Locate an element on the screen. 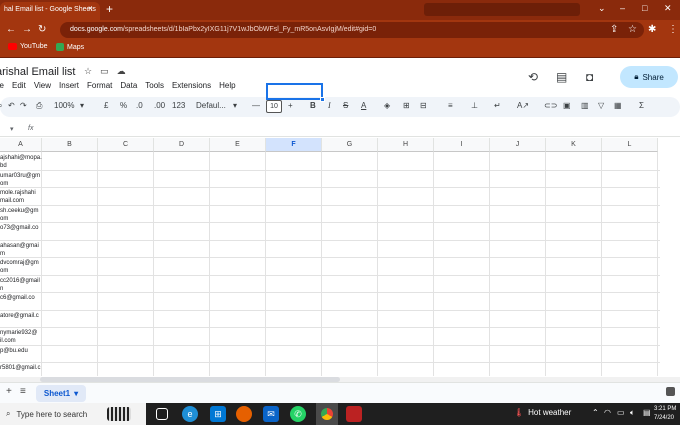 This screenshot has height=425, width=680. strikethrough-icon: S is located at coordinates (345, 105).